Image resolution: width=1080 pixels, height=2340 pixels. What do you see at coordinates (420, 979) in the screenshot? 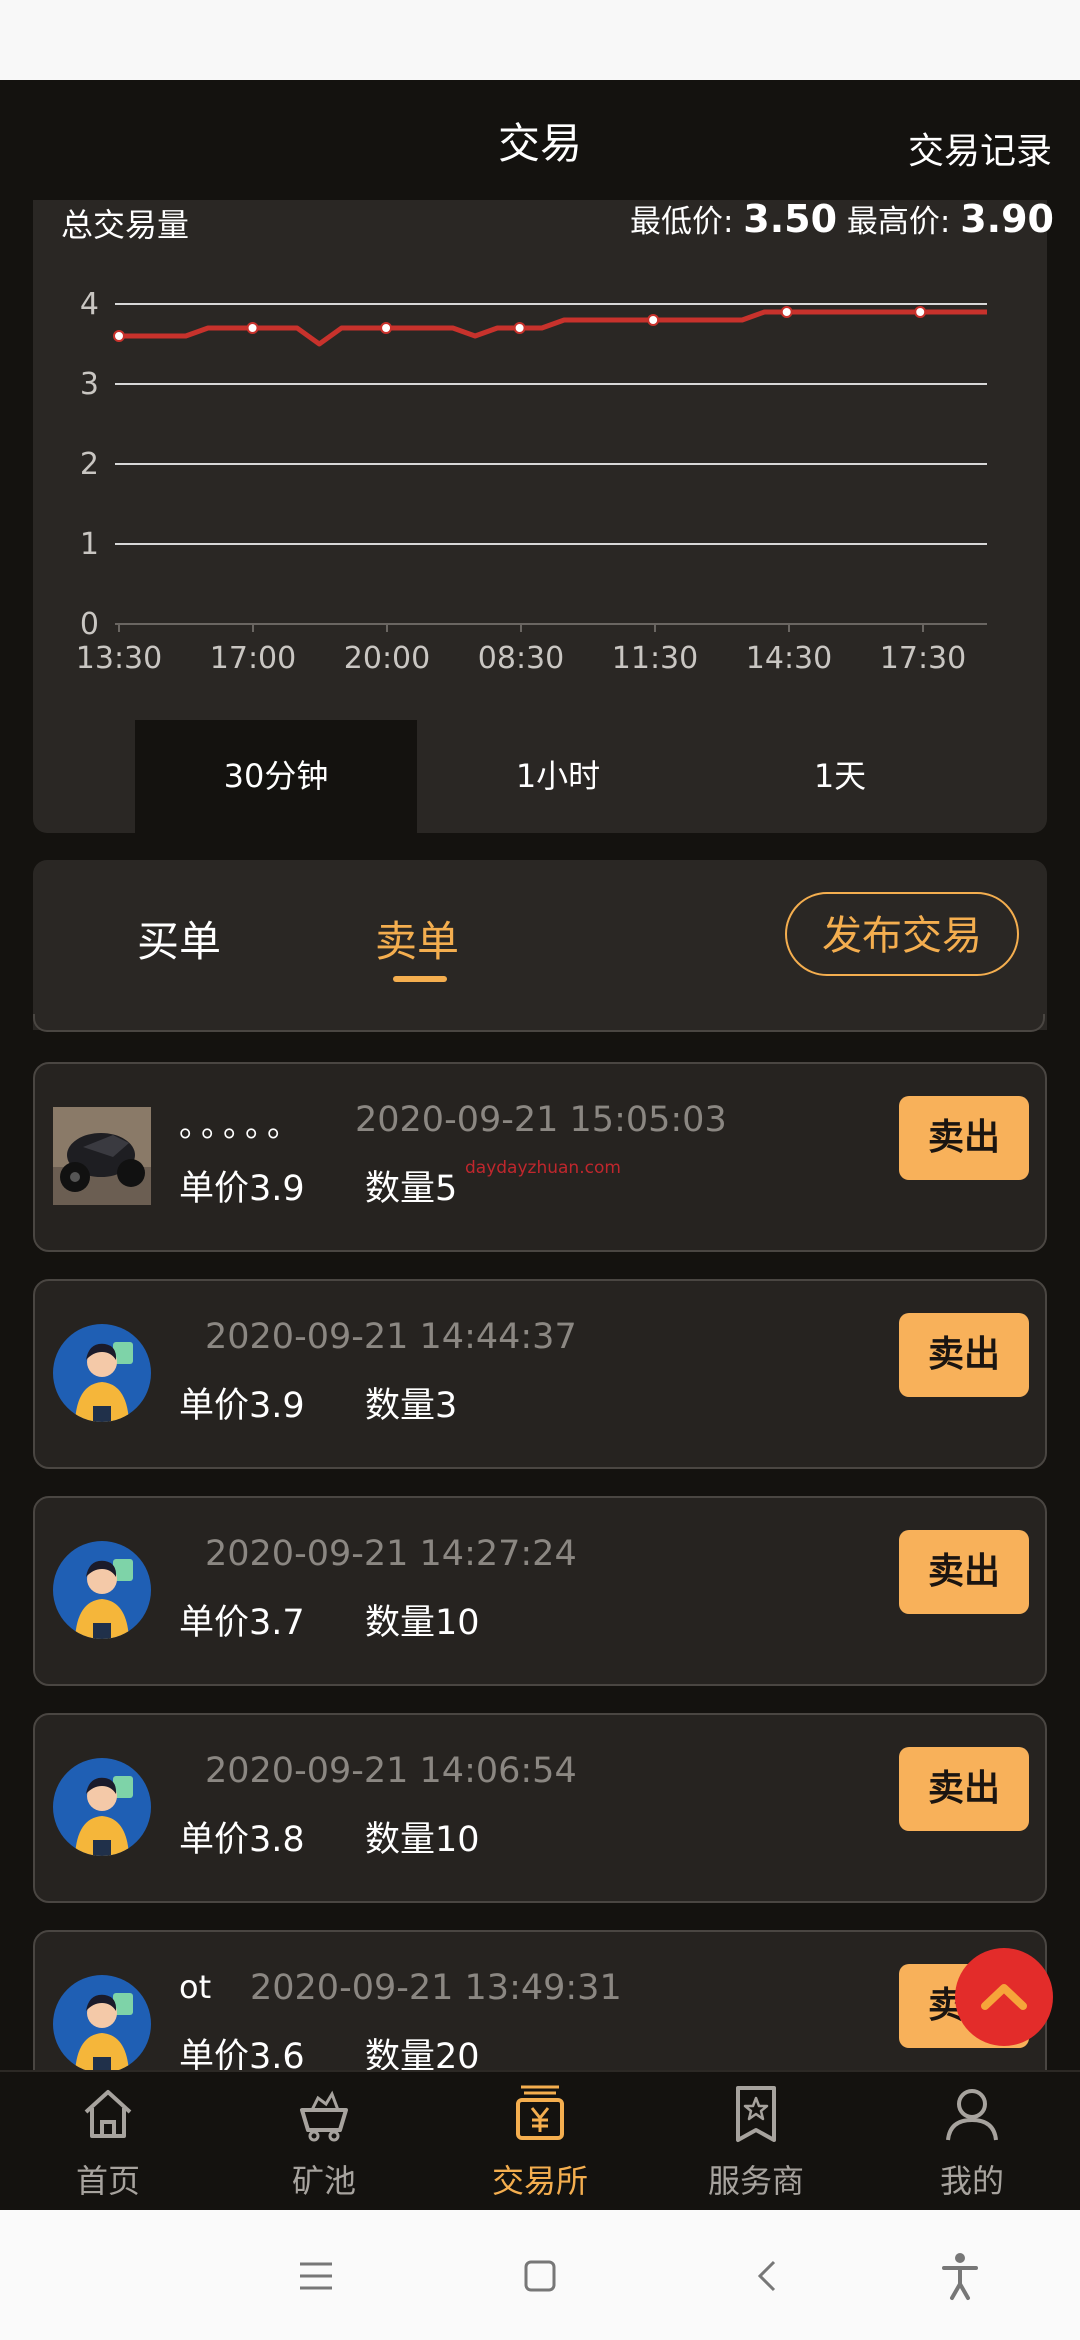
I see `active-tab-indicator` at bounding box center [420, 979].